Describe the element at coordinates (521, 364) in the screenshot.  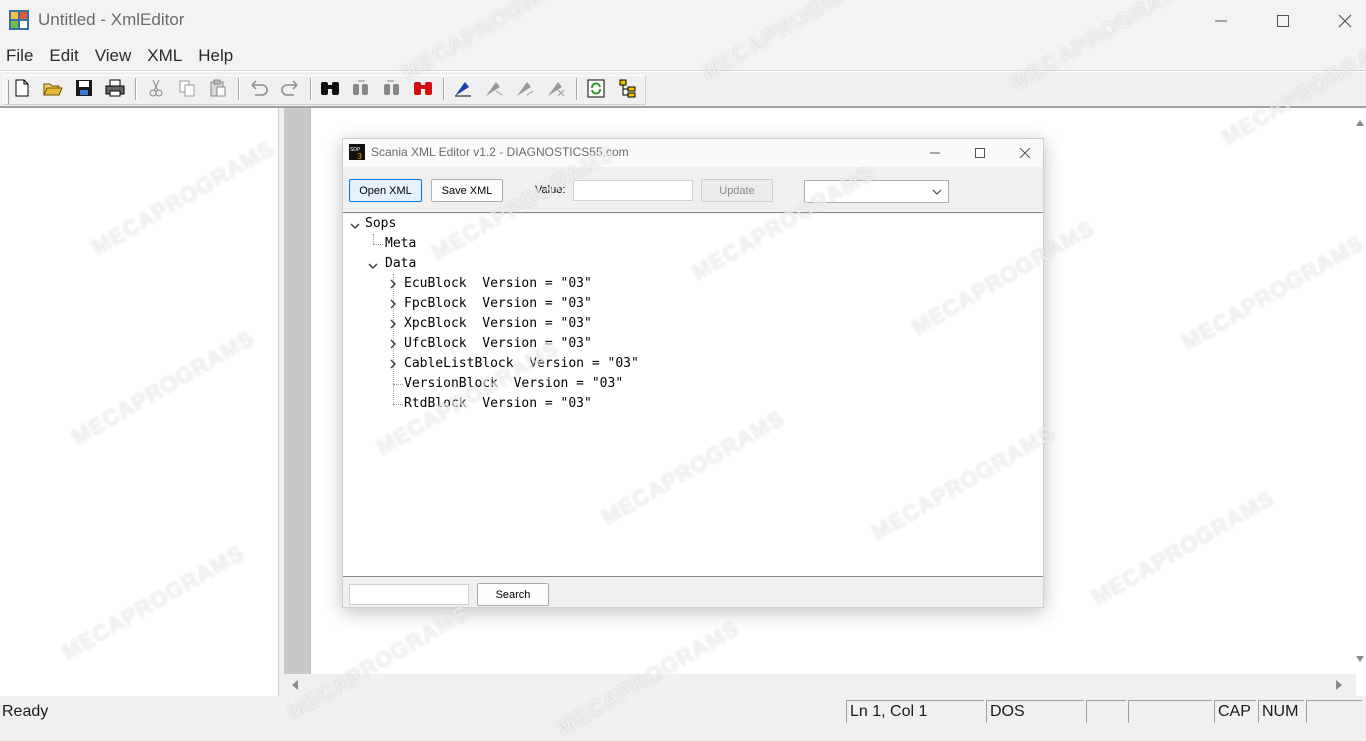
I see `tree-node-cablelistblock: CableListBlock Version = "03"` at that location.